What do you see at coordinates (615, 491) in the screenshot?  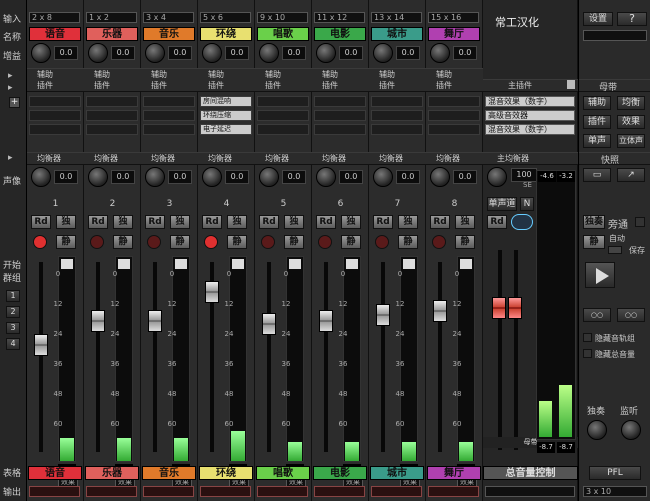 I see `monitor-output-select: 3 x 10` at bounding box center [615, 491].